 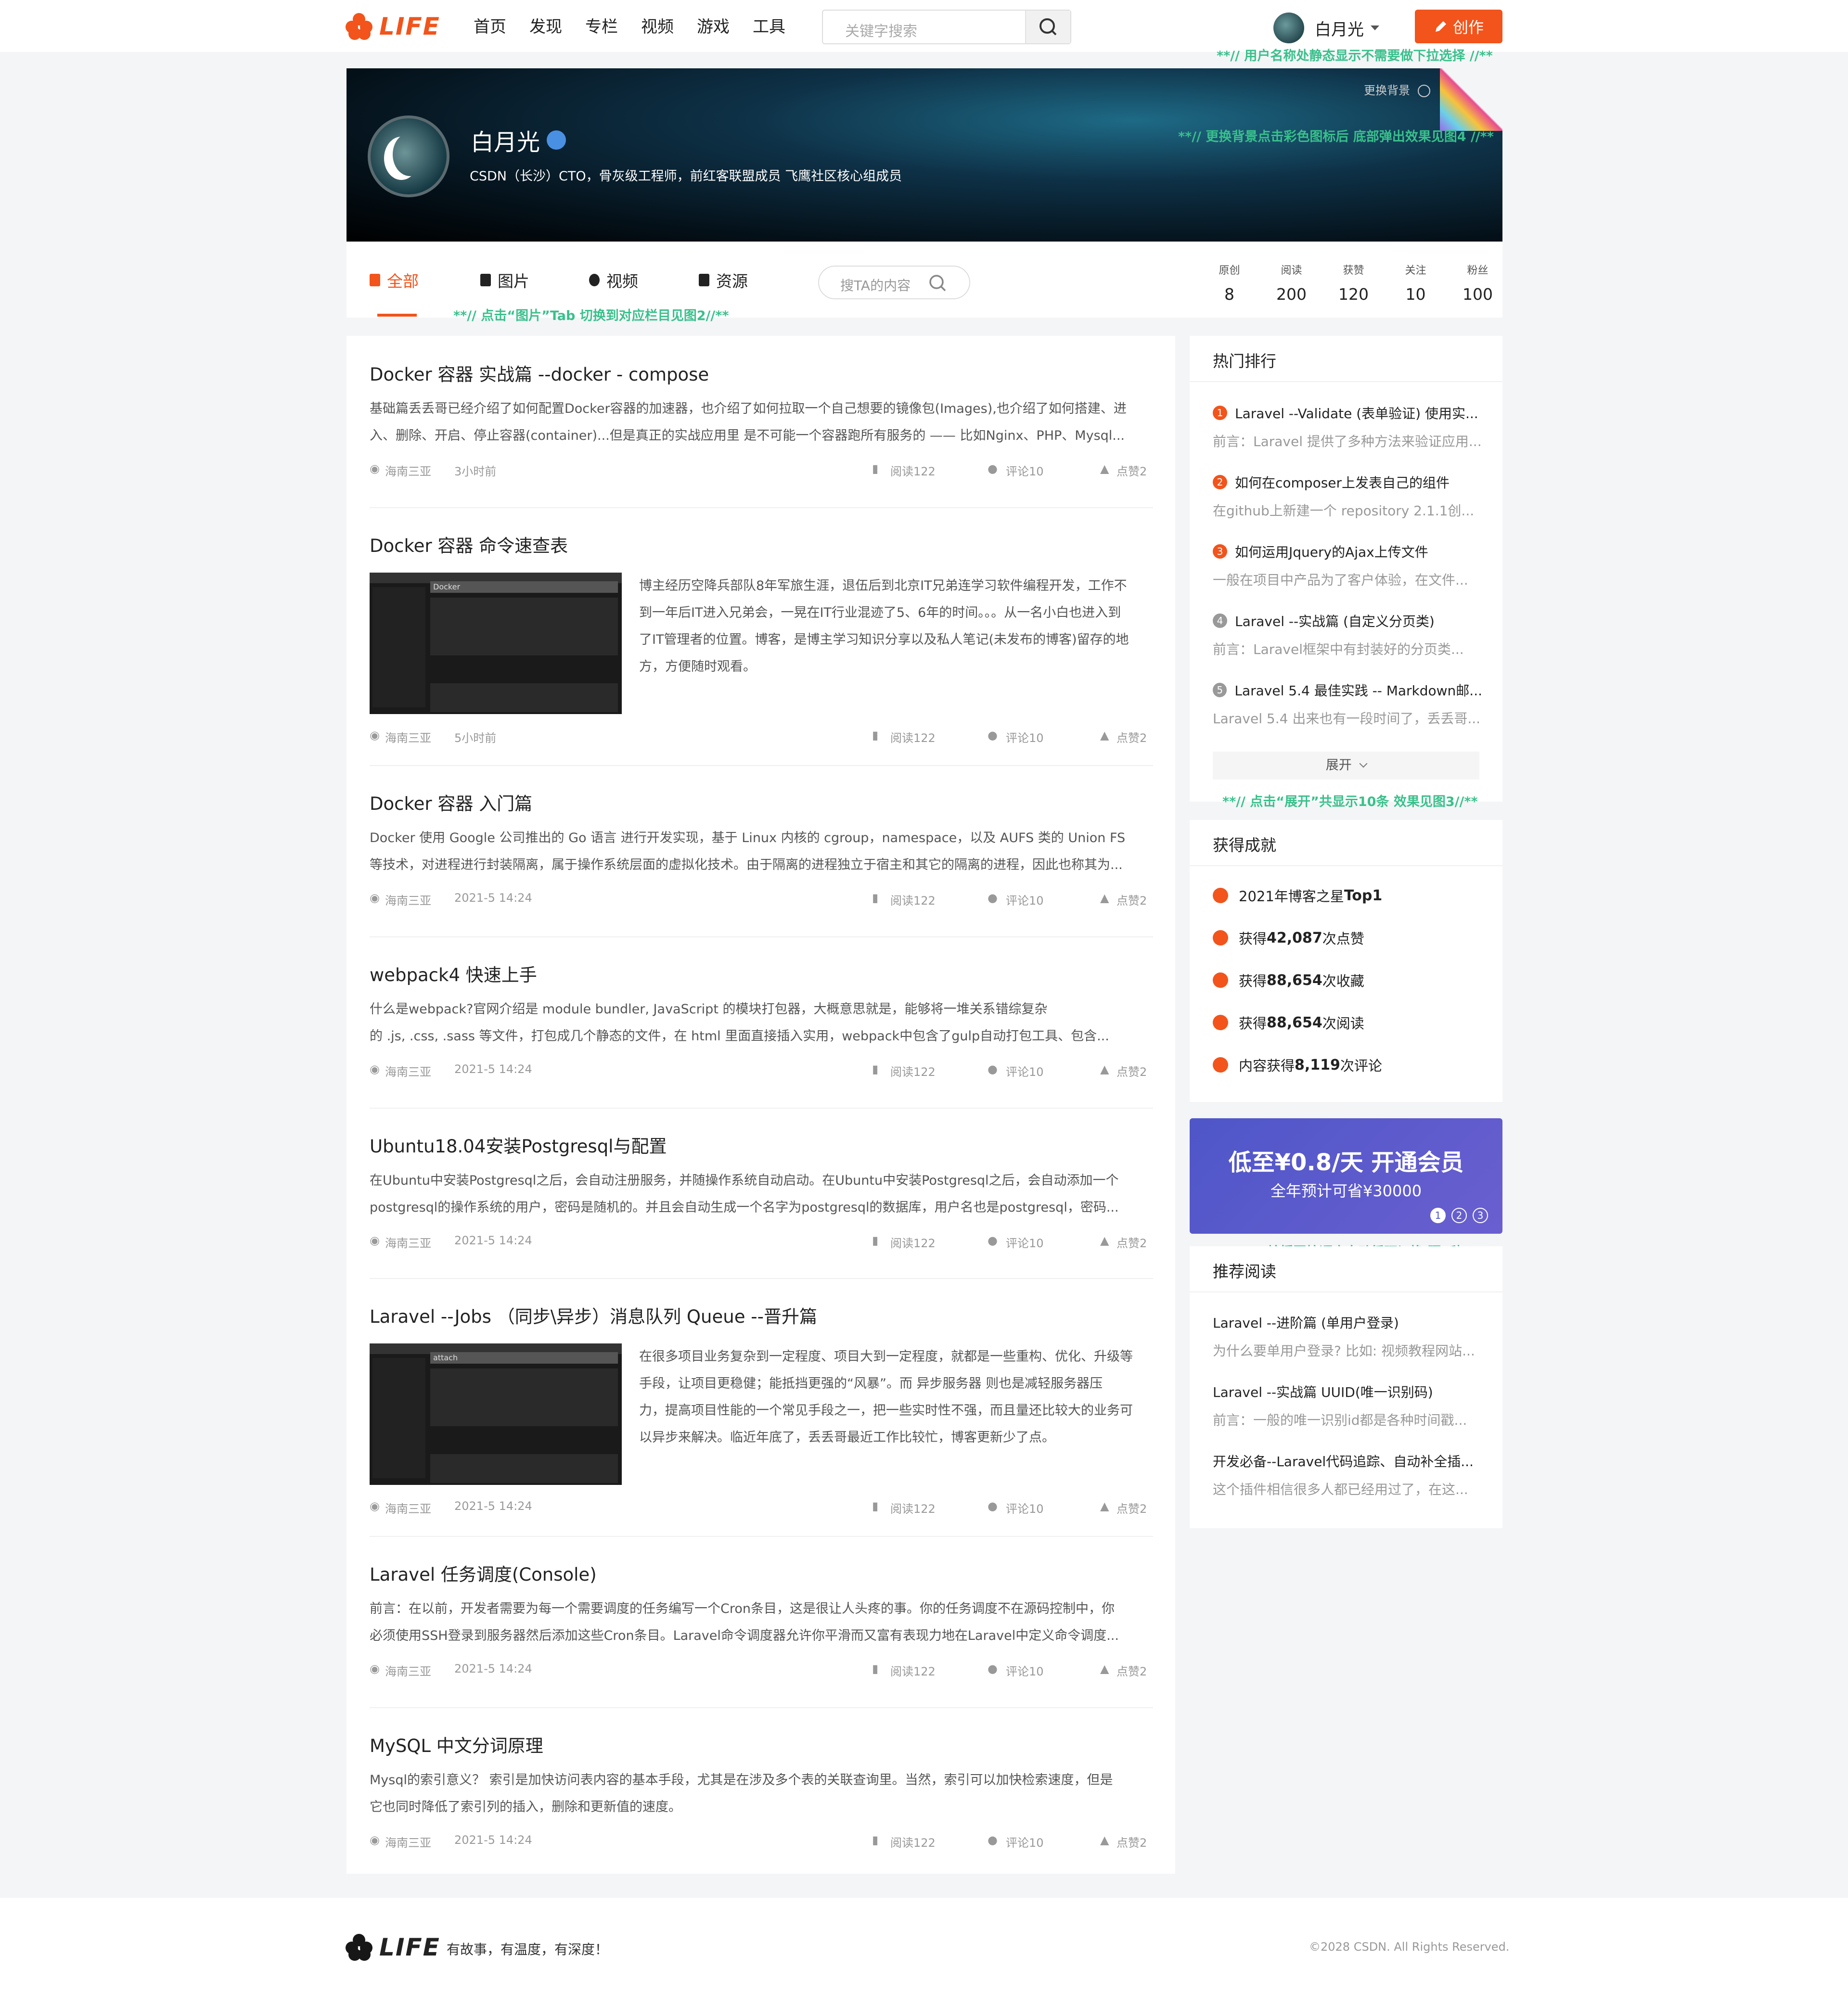 What do you see at coordinates (1244, 846) in the screenshot?
I see `achievements-title: 获得成就` at bounding box center [1244, 846].